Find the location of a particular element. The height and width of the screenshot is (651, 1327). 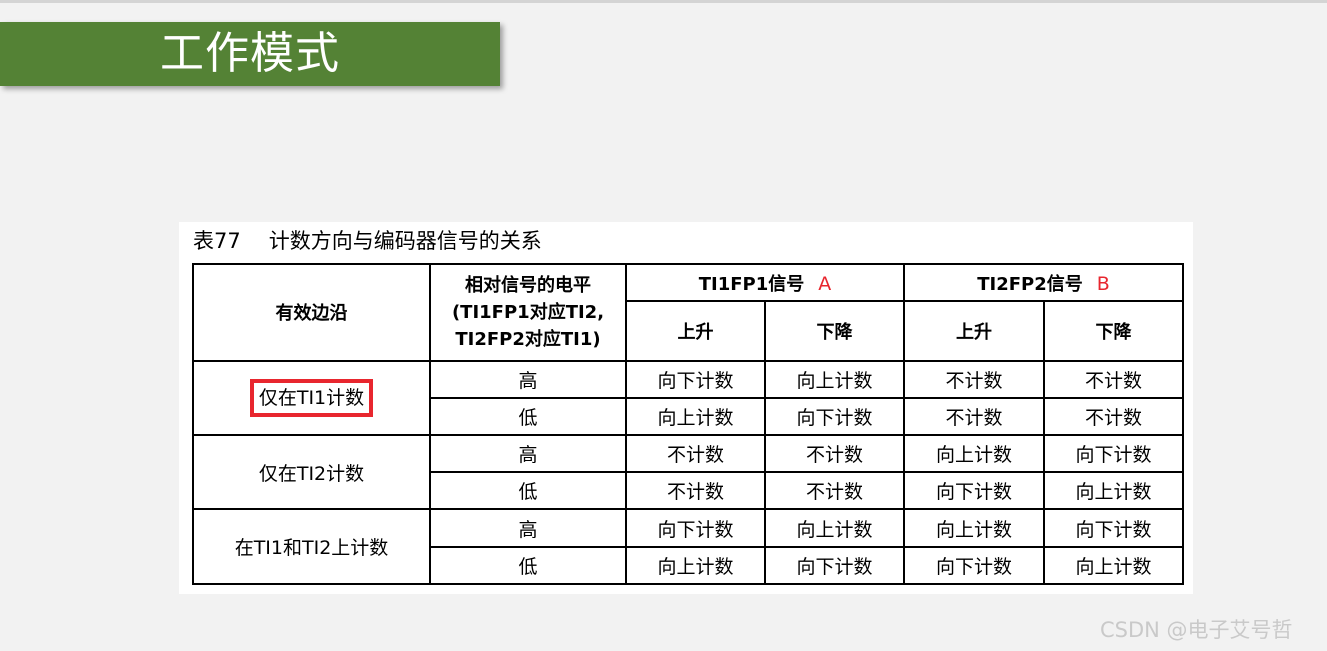

header-ti2fp2-label: TI2FP2信号 is located at coordinates (1030, 284).